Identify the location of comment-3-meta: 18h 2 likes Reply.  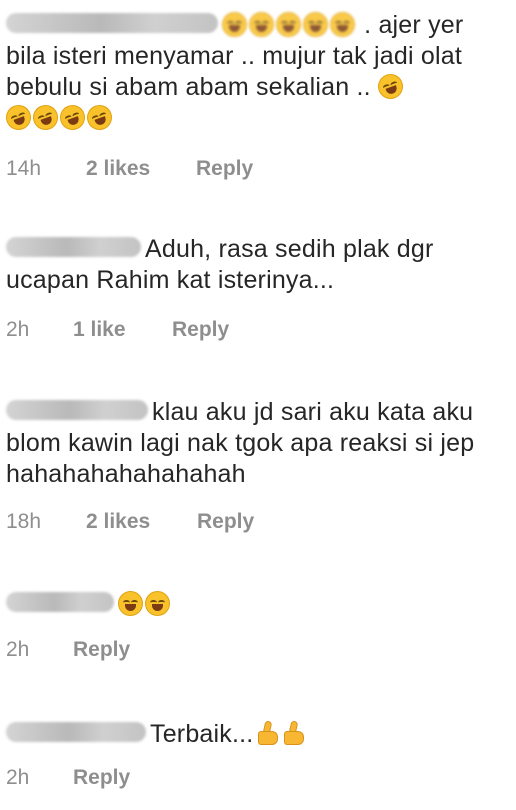
(156, 523).